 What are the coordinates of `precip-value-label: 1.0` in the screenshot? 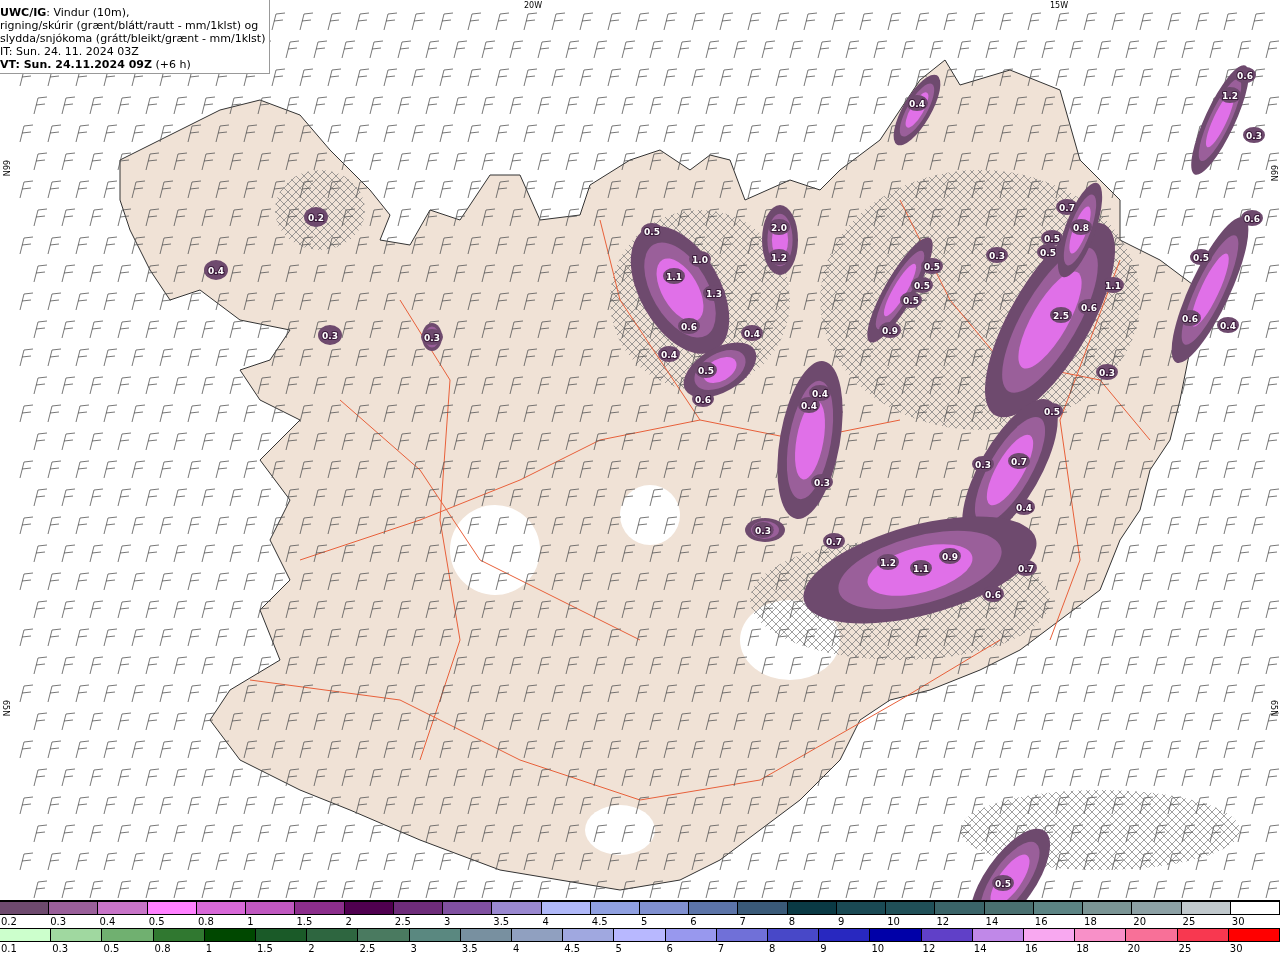 It's located at (700, 260).